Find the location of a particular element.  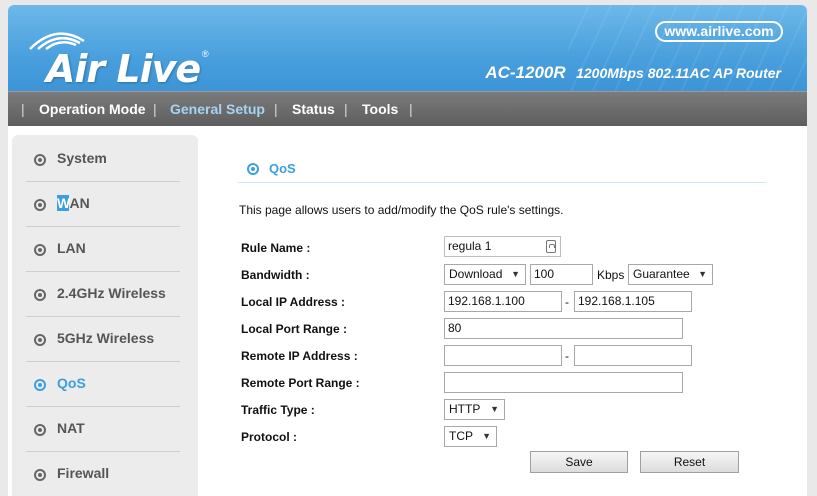

local-ip-end-input: 192.168.1.105 is located at coordinates (633, 301).